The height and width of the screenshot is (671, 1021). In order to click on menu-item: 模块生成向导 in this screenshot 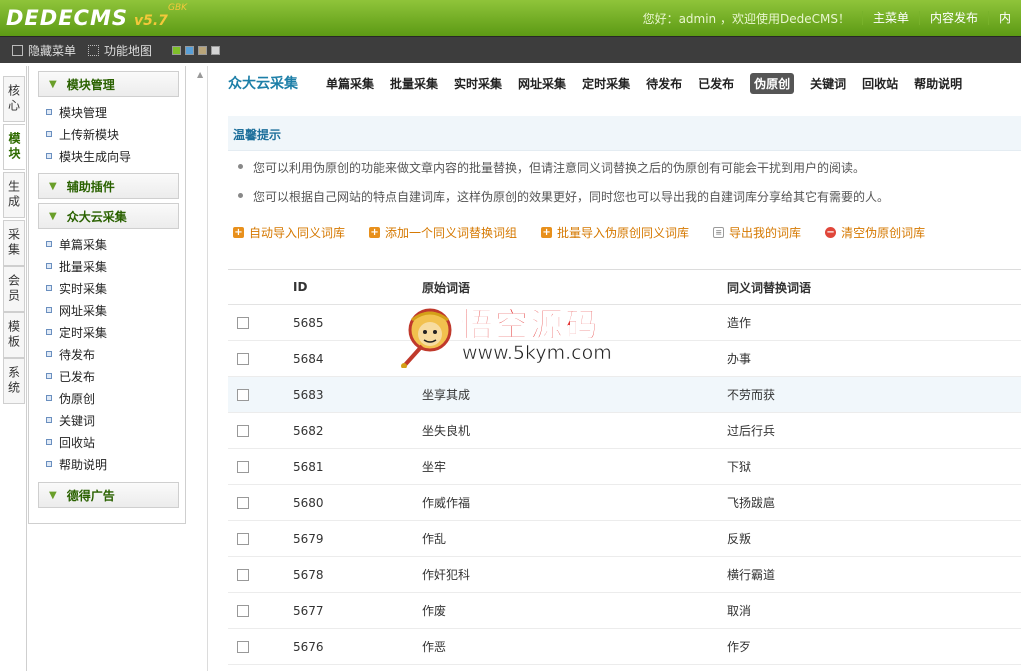, I will do `click(107, 156)`.